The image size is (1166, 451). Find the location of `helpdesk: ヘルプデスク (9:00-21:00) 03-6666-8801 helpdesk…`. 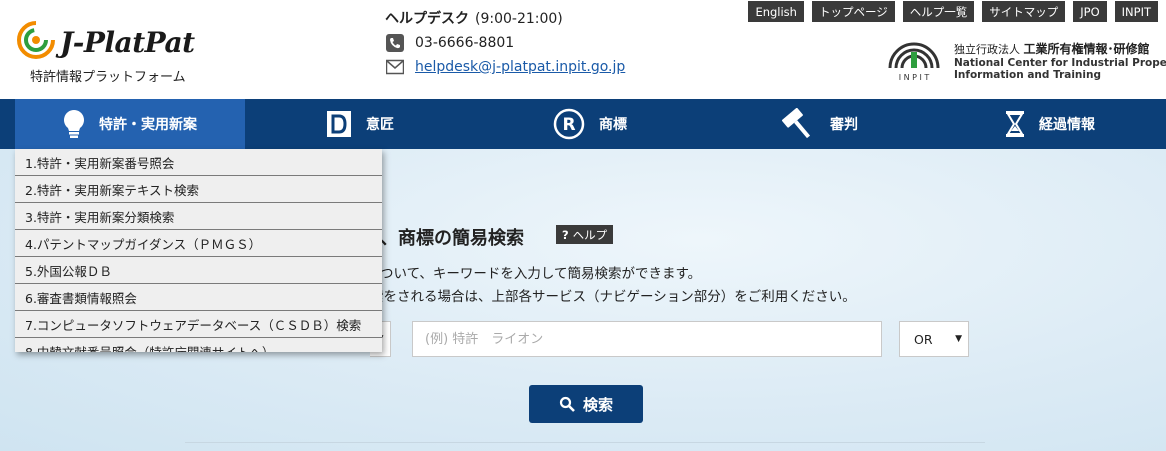

helpdesk: ヘルプデスク (9:00-21:00) 03-6666-8801 helpdesk… is located at coordinates (505, 42).